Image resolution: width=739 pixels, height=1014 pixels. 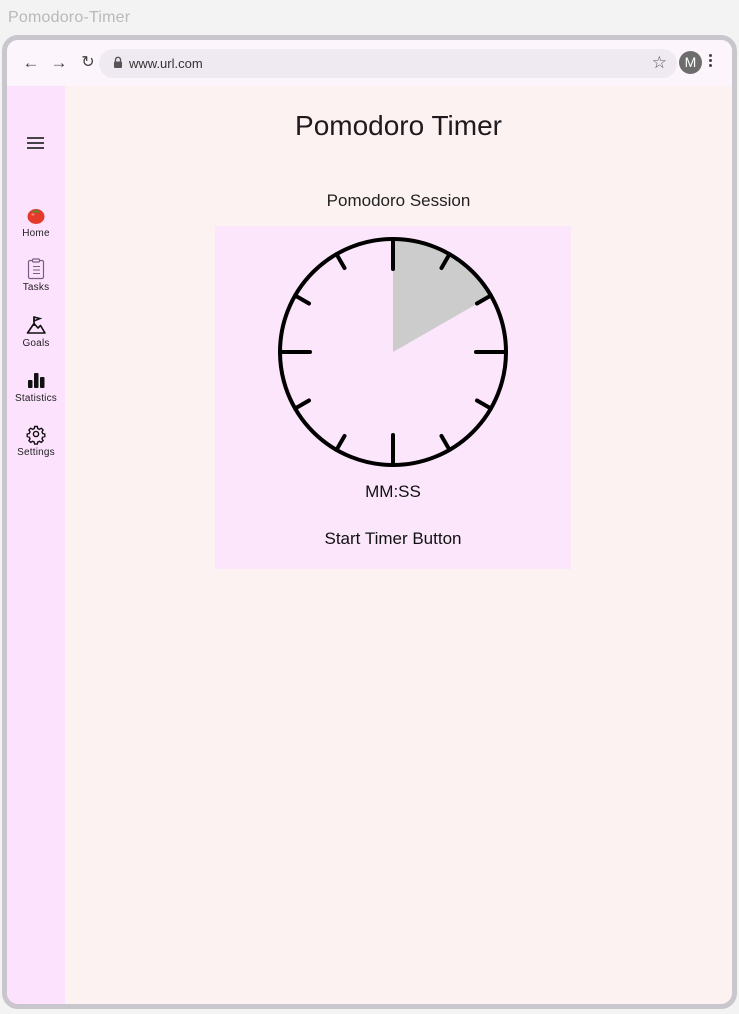 I want to click on star-icon: ☆, so click(x=659, y=63).